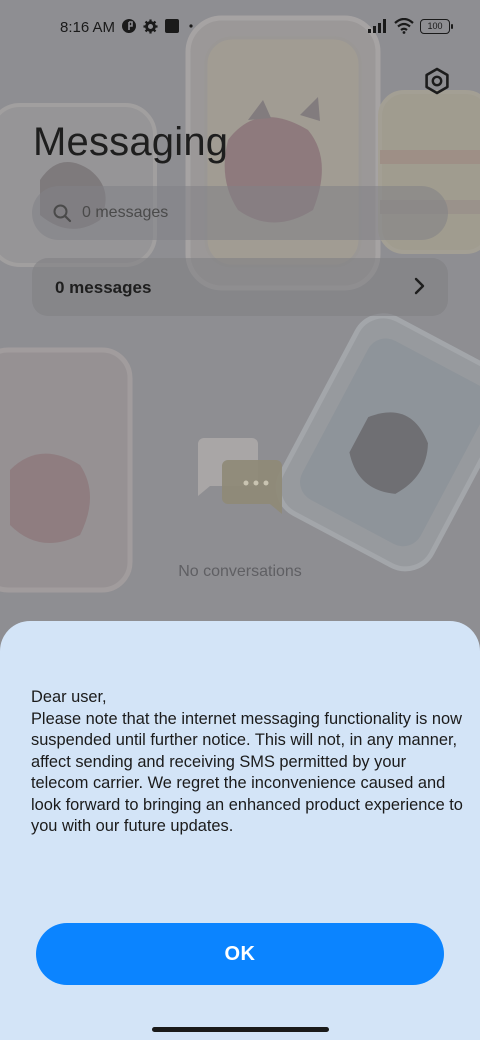 The image size is (480, 1040). I want to click on status-bar: 8:16 AM 100, so click(240, 28).